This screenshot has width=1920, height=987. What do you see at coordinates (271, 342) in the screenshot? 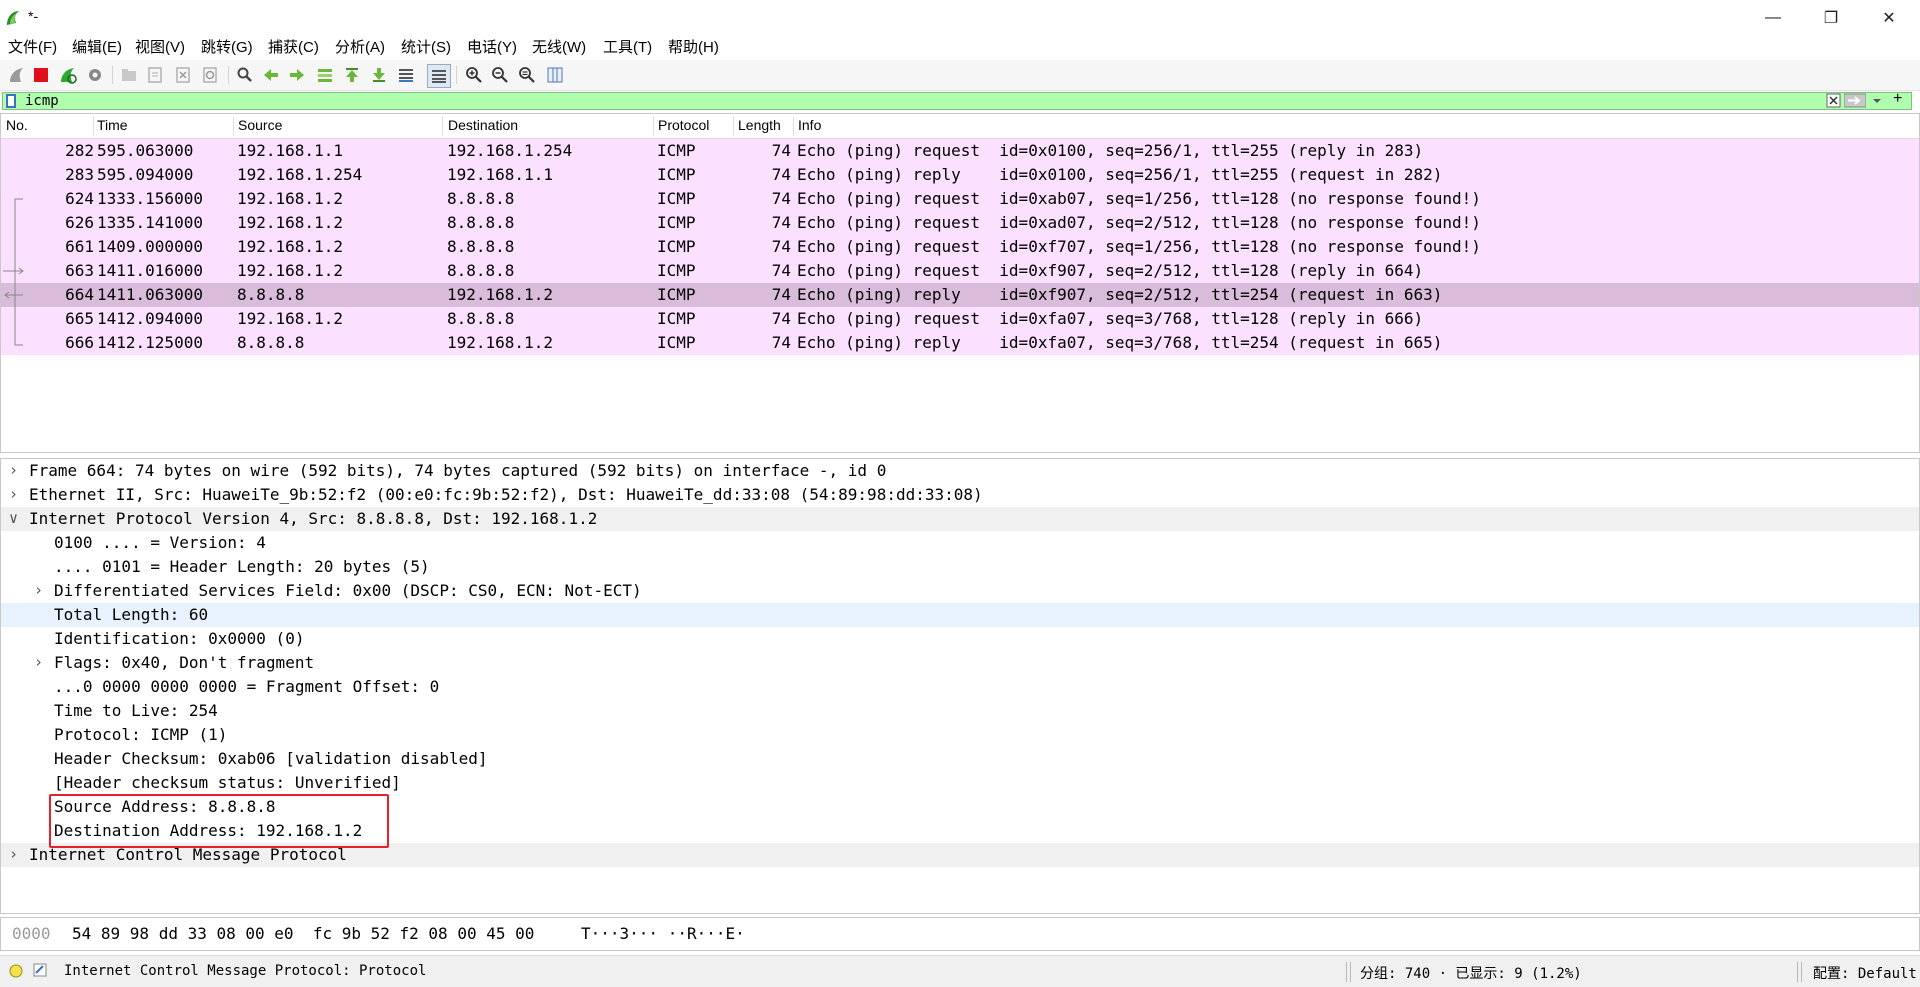
I see `packet-source: 8.8.8.8` at bounding box center [271, 342].